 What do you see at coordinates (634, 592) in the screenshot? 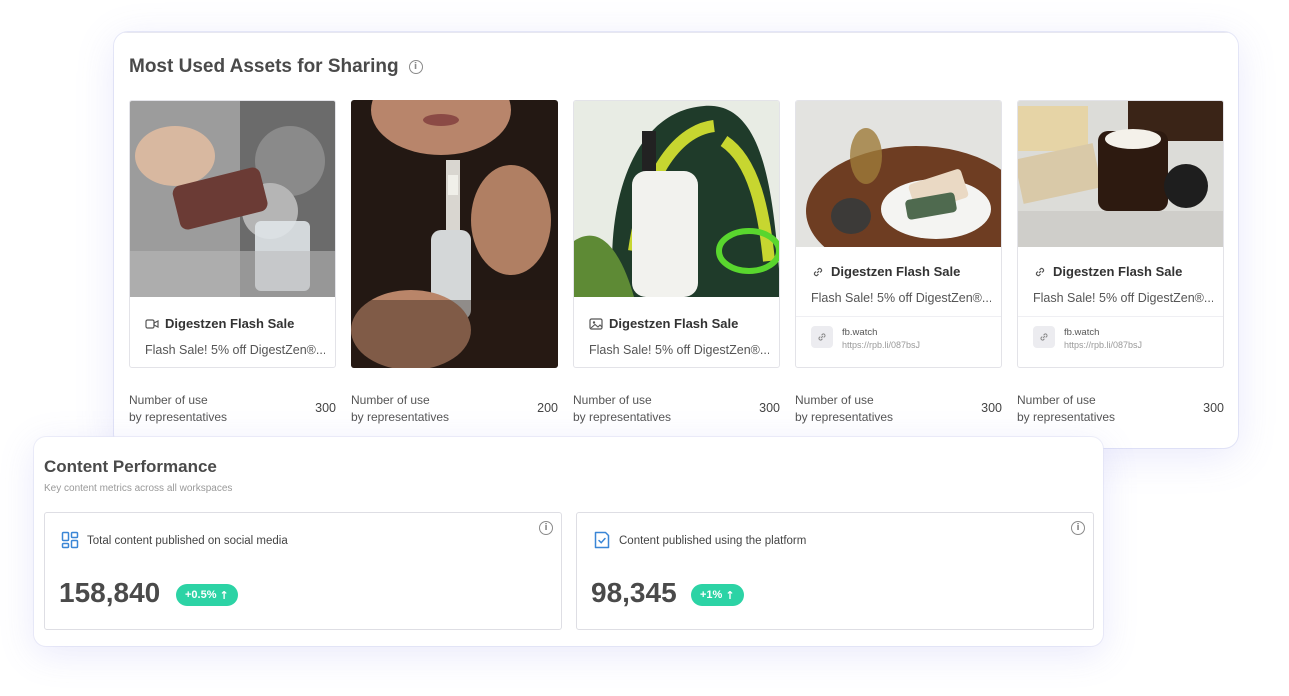
I see `metric-value: 98,345` at bounding box center [634, 592].